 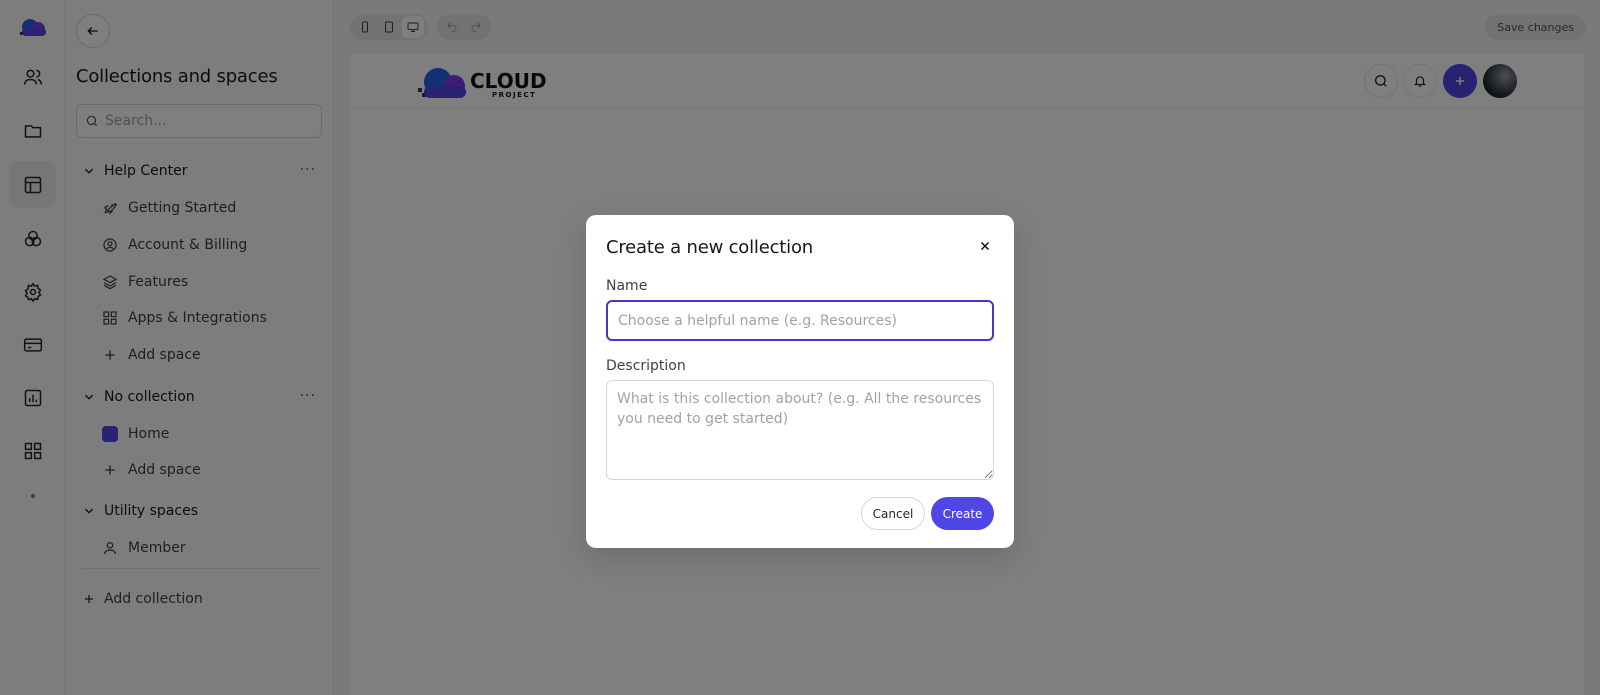 What do you see at coordinates (962, 513) in the screenshot?
I see `create-collection-button: Create` at bounding box center [962, 513].